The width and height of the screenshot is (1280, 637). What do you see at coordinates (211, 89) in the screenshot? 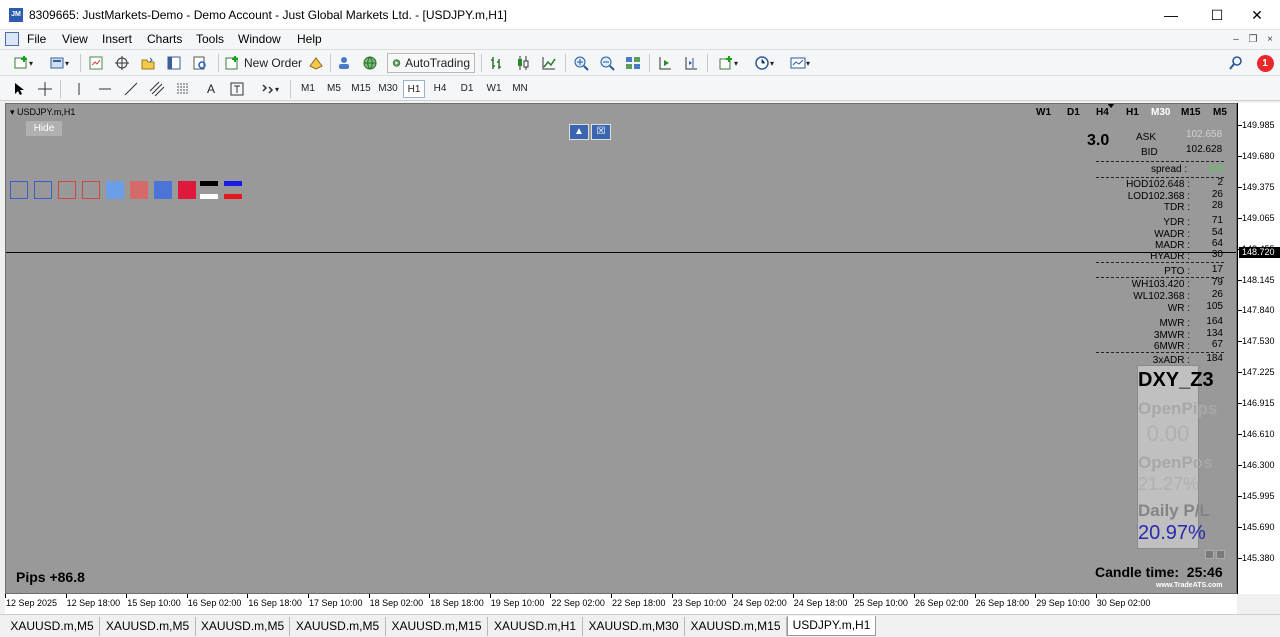
I see `text-button: A` at bounding box center [211, 89].